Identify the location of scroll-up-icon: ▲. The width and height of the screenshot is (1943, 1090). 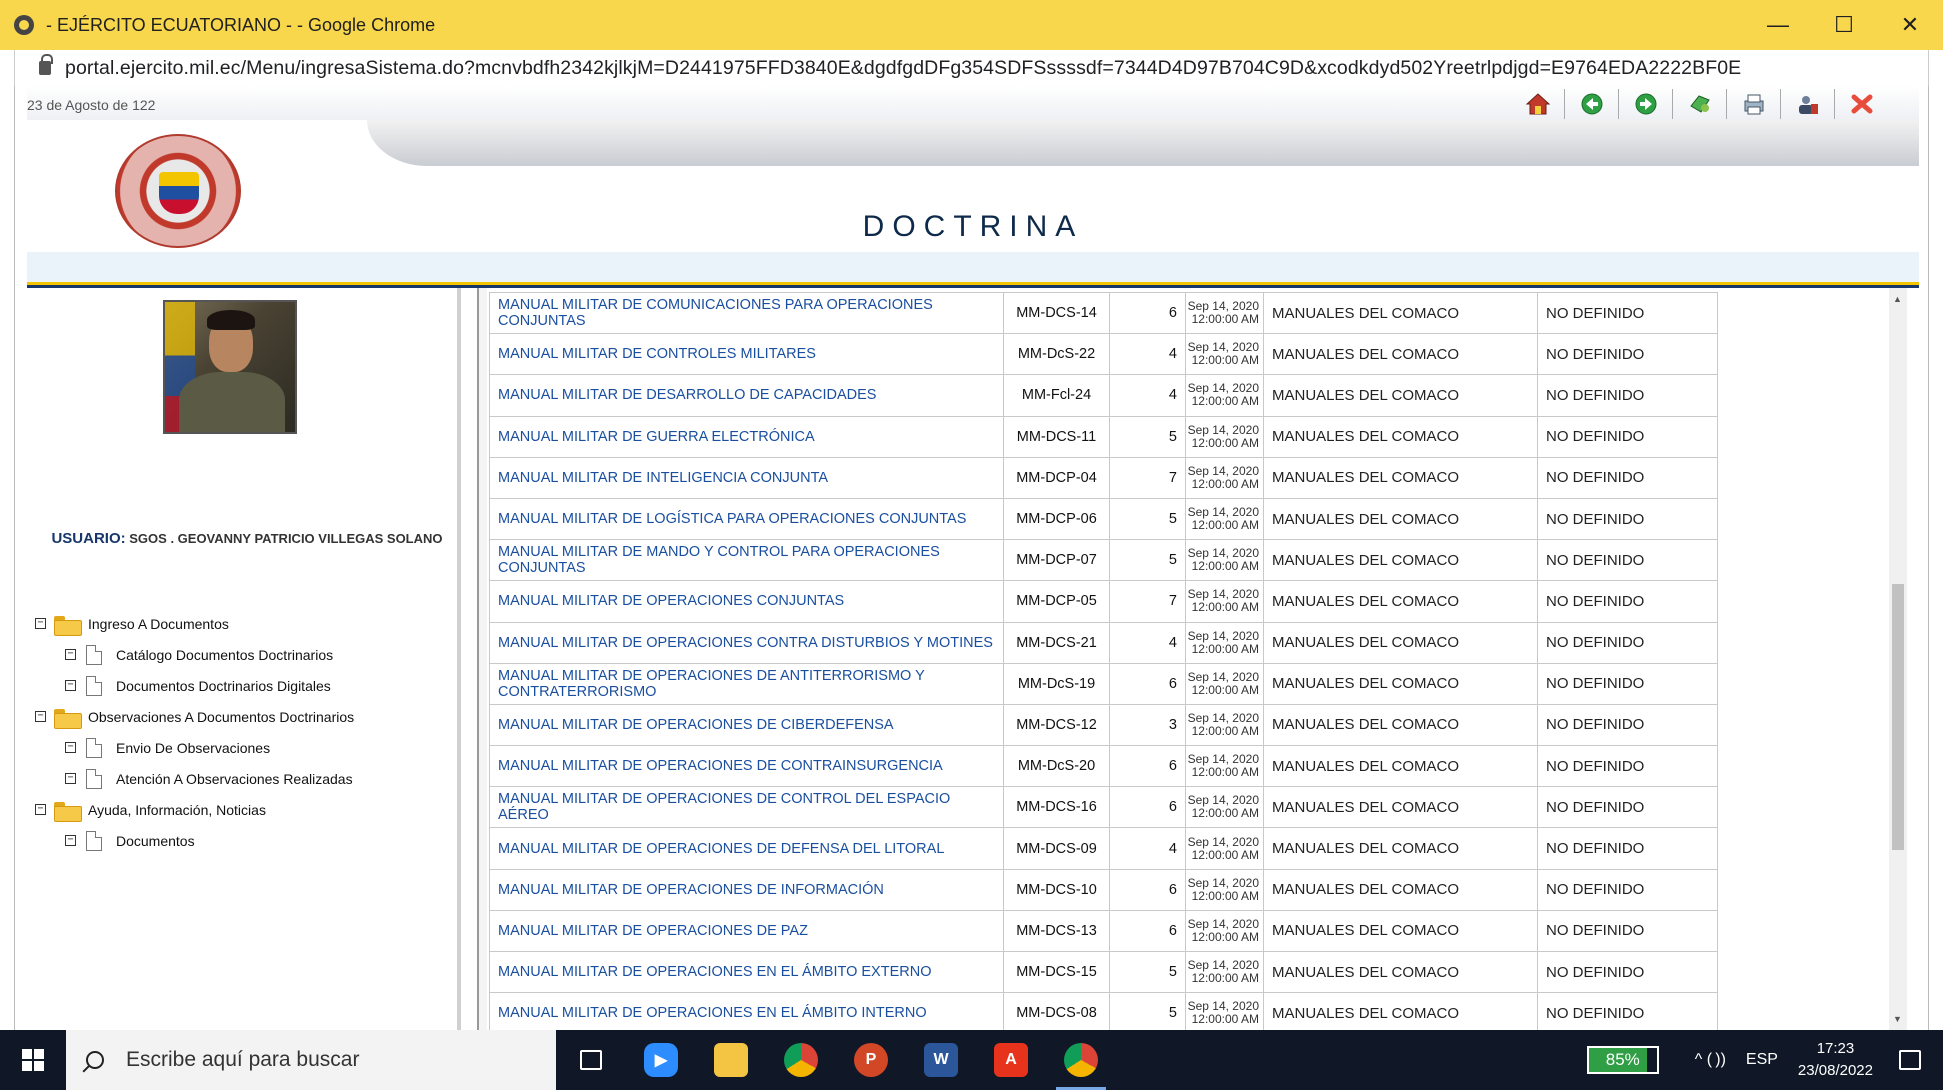
(1897, 299).